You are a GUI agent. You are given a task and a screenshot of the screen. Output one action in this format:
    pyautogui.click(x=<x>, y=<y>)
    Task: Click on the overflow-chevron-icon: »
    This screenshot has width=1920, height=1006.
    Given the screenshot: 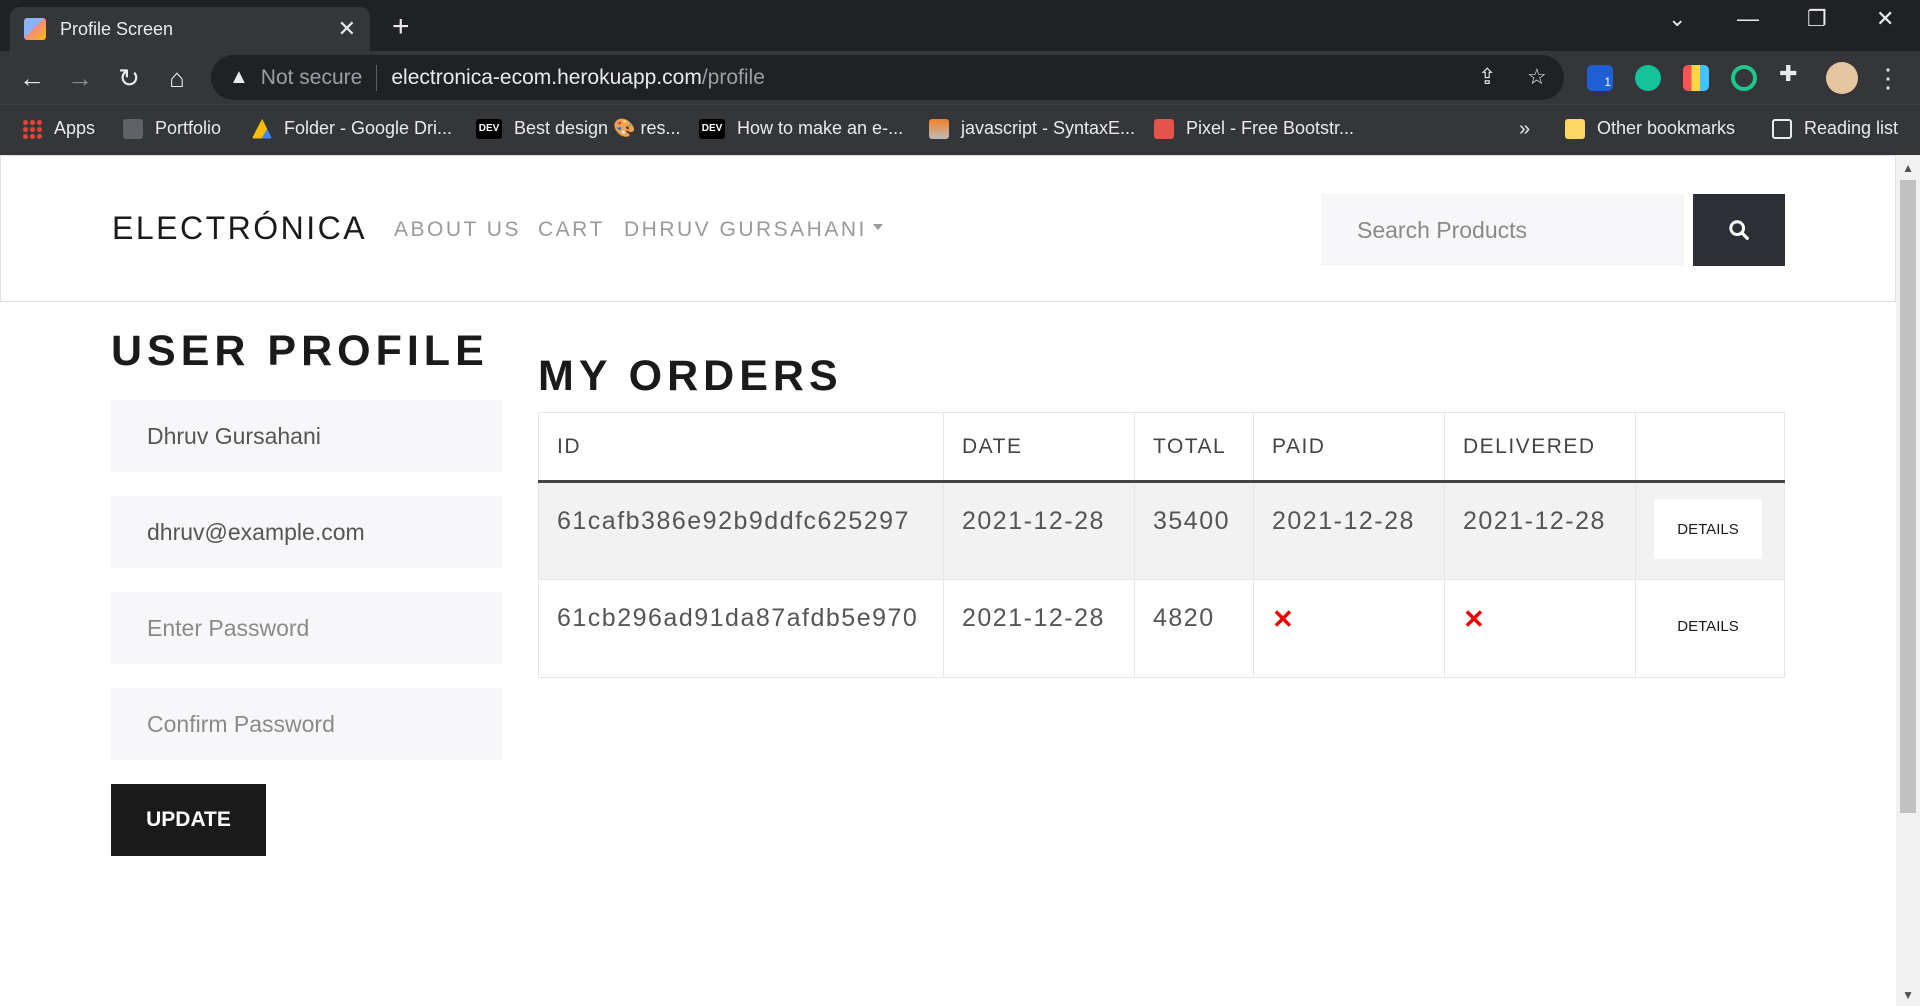 What is the action you would take?
    pyautogui.click(x=1525, y=129)
    